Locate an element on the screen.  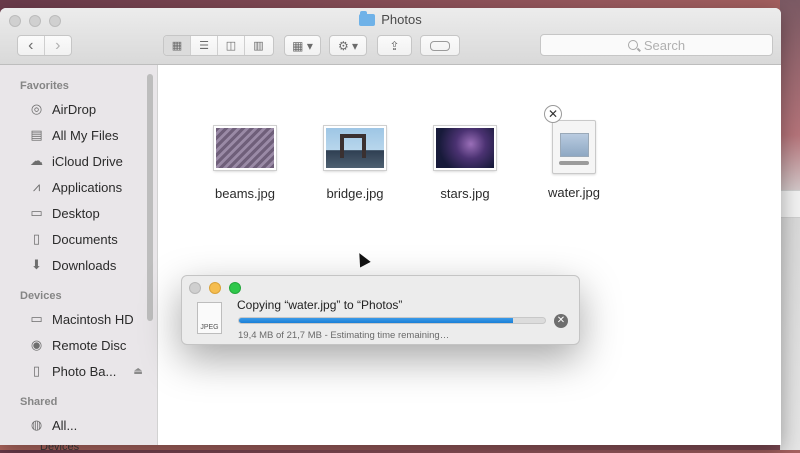
back-icon: ‹ is located at coordinates (31, 45).